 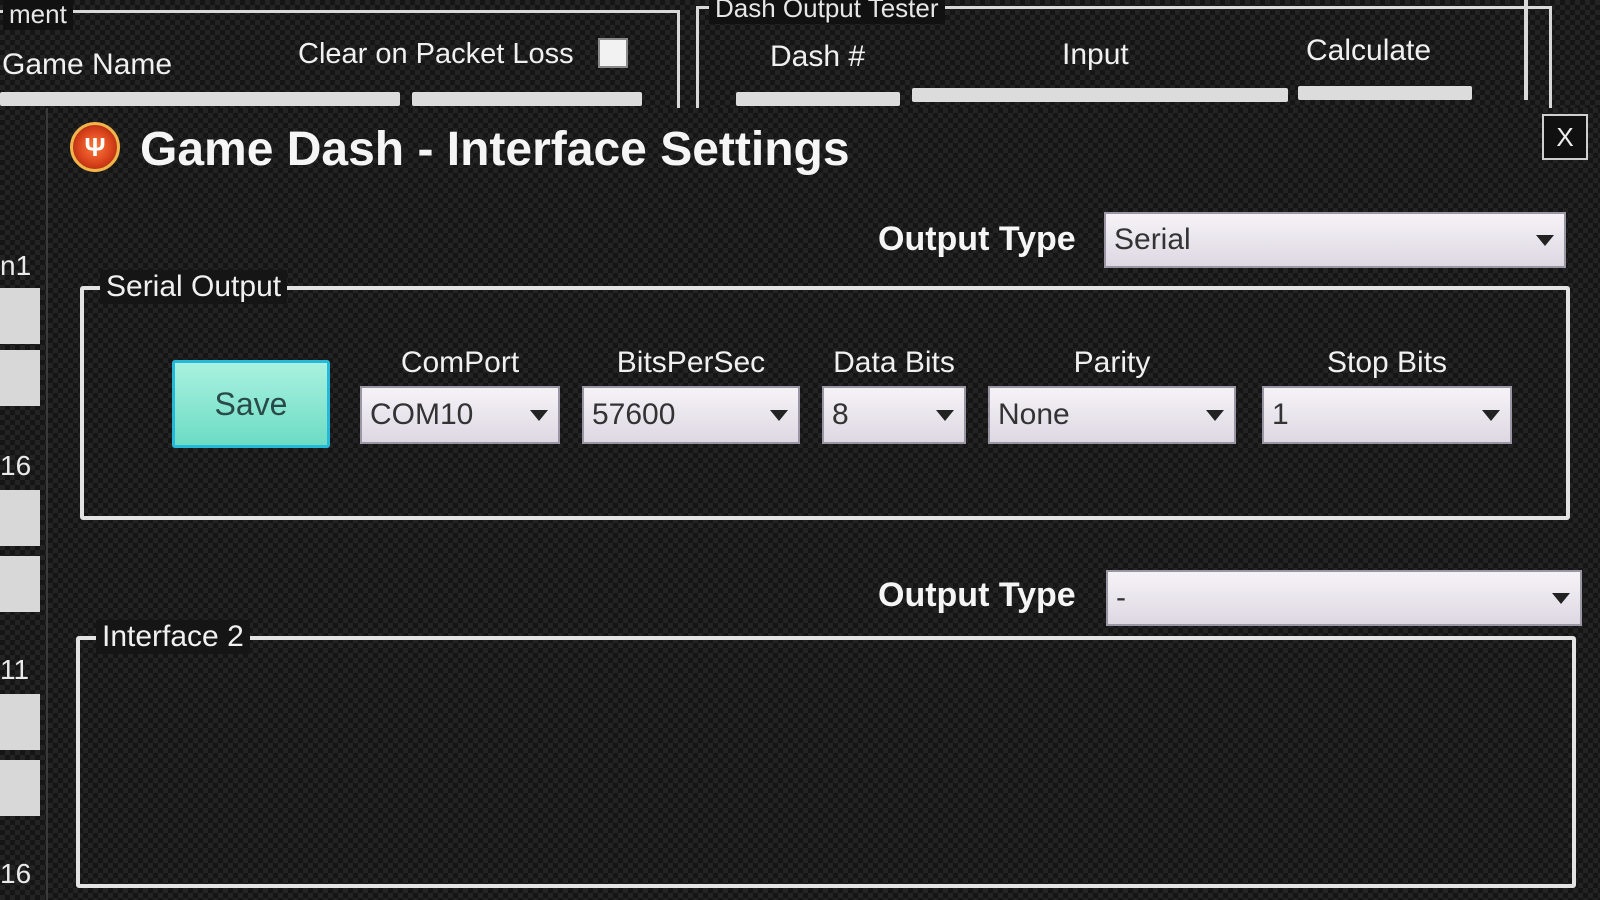 What do you see at coordinates (1095, 54) in the screenshot?
I see `input-label: Input` at bounding box center [1095, 54].